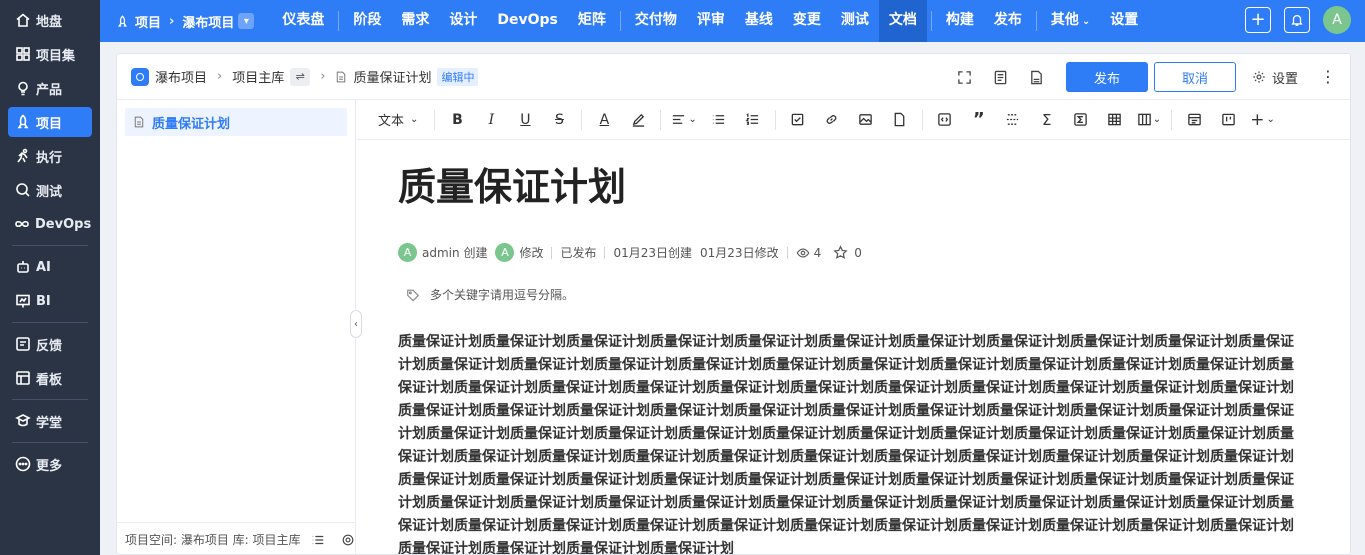  I want to click on cancel-button: 取消, so click(1194, 77).